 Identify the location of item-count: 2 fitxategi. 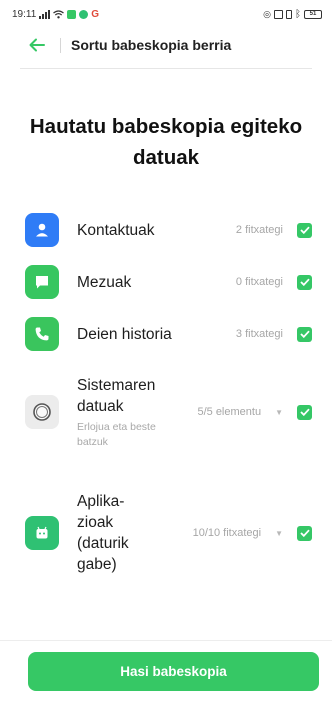
(259, 230).